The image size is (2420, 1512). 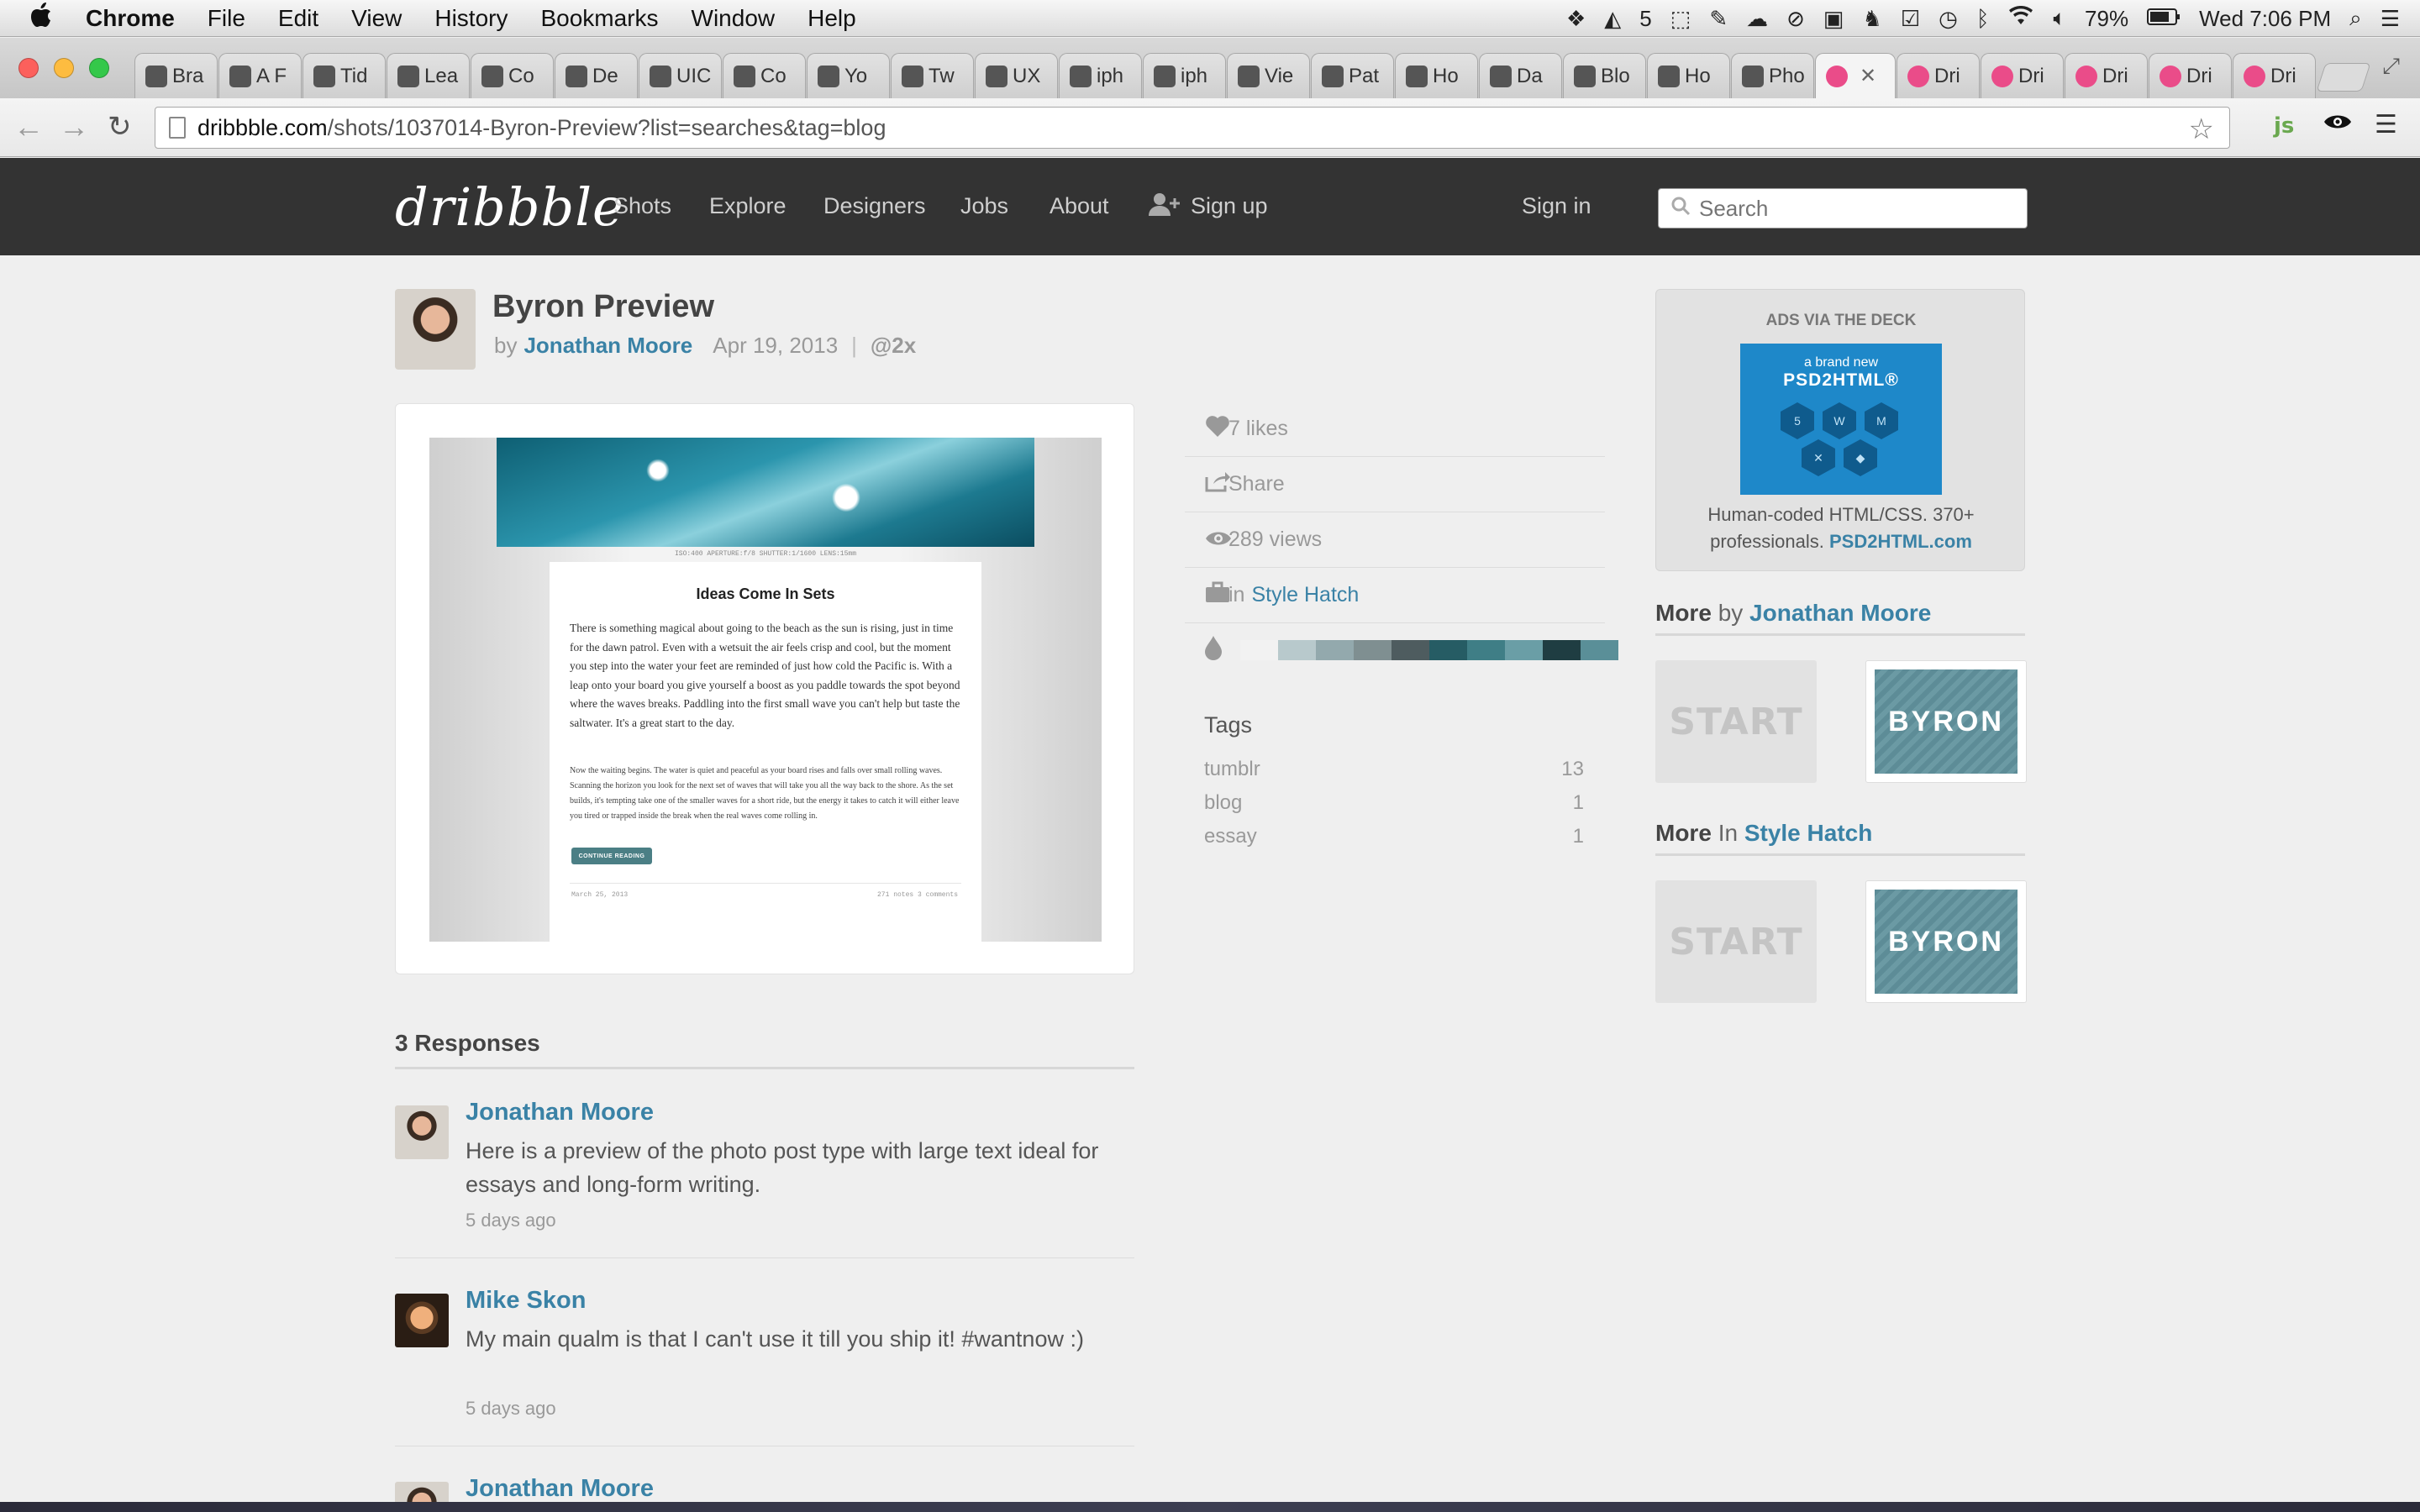 I want to click on browser-tab: UIC, so click(x=680, y=75).